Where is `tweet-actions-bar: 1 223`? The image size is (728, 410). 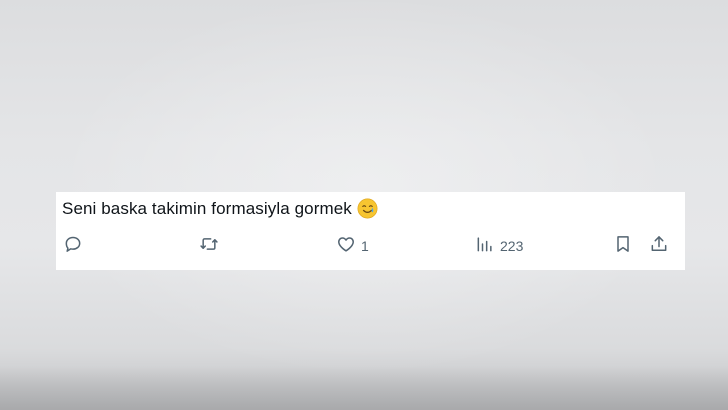
tweet-actions-bar: 1 223 is located at coordinates (370, 246).